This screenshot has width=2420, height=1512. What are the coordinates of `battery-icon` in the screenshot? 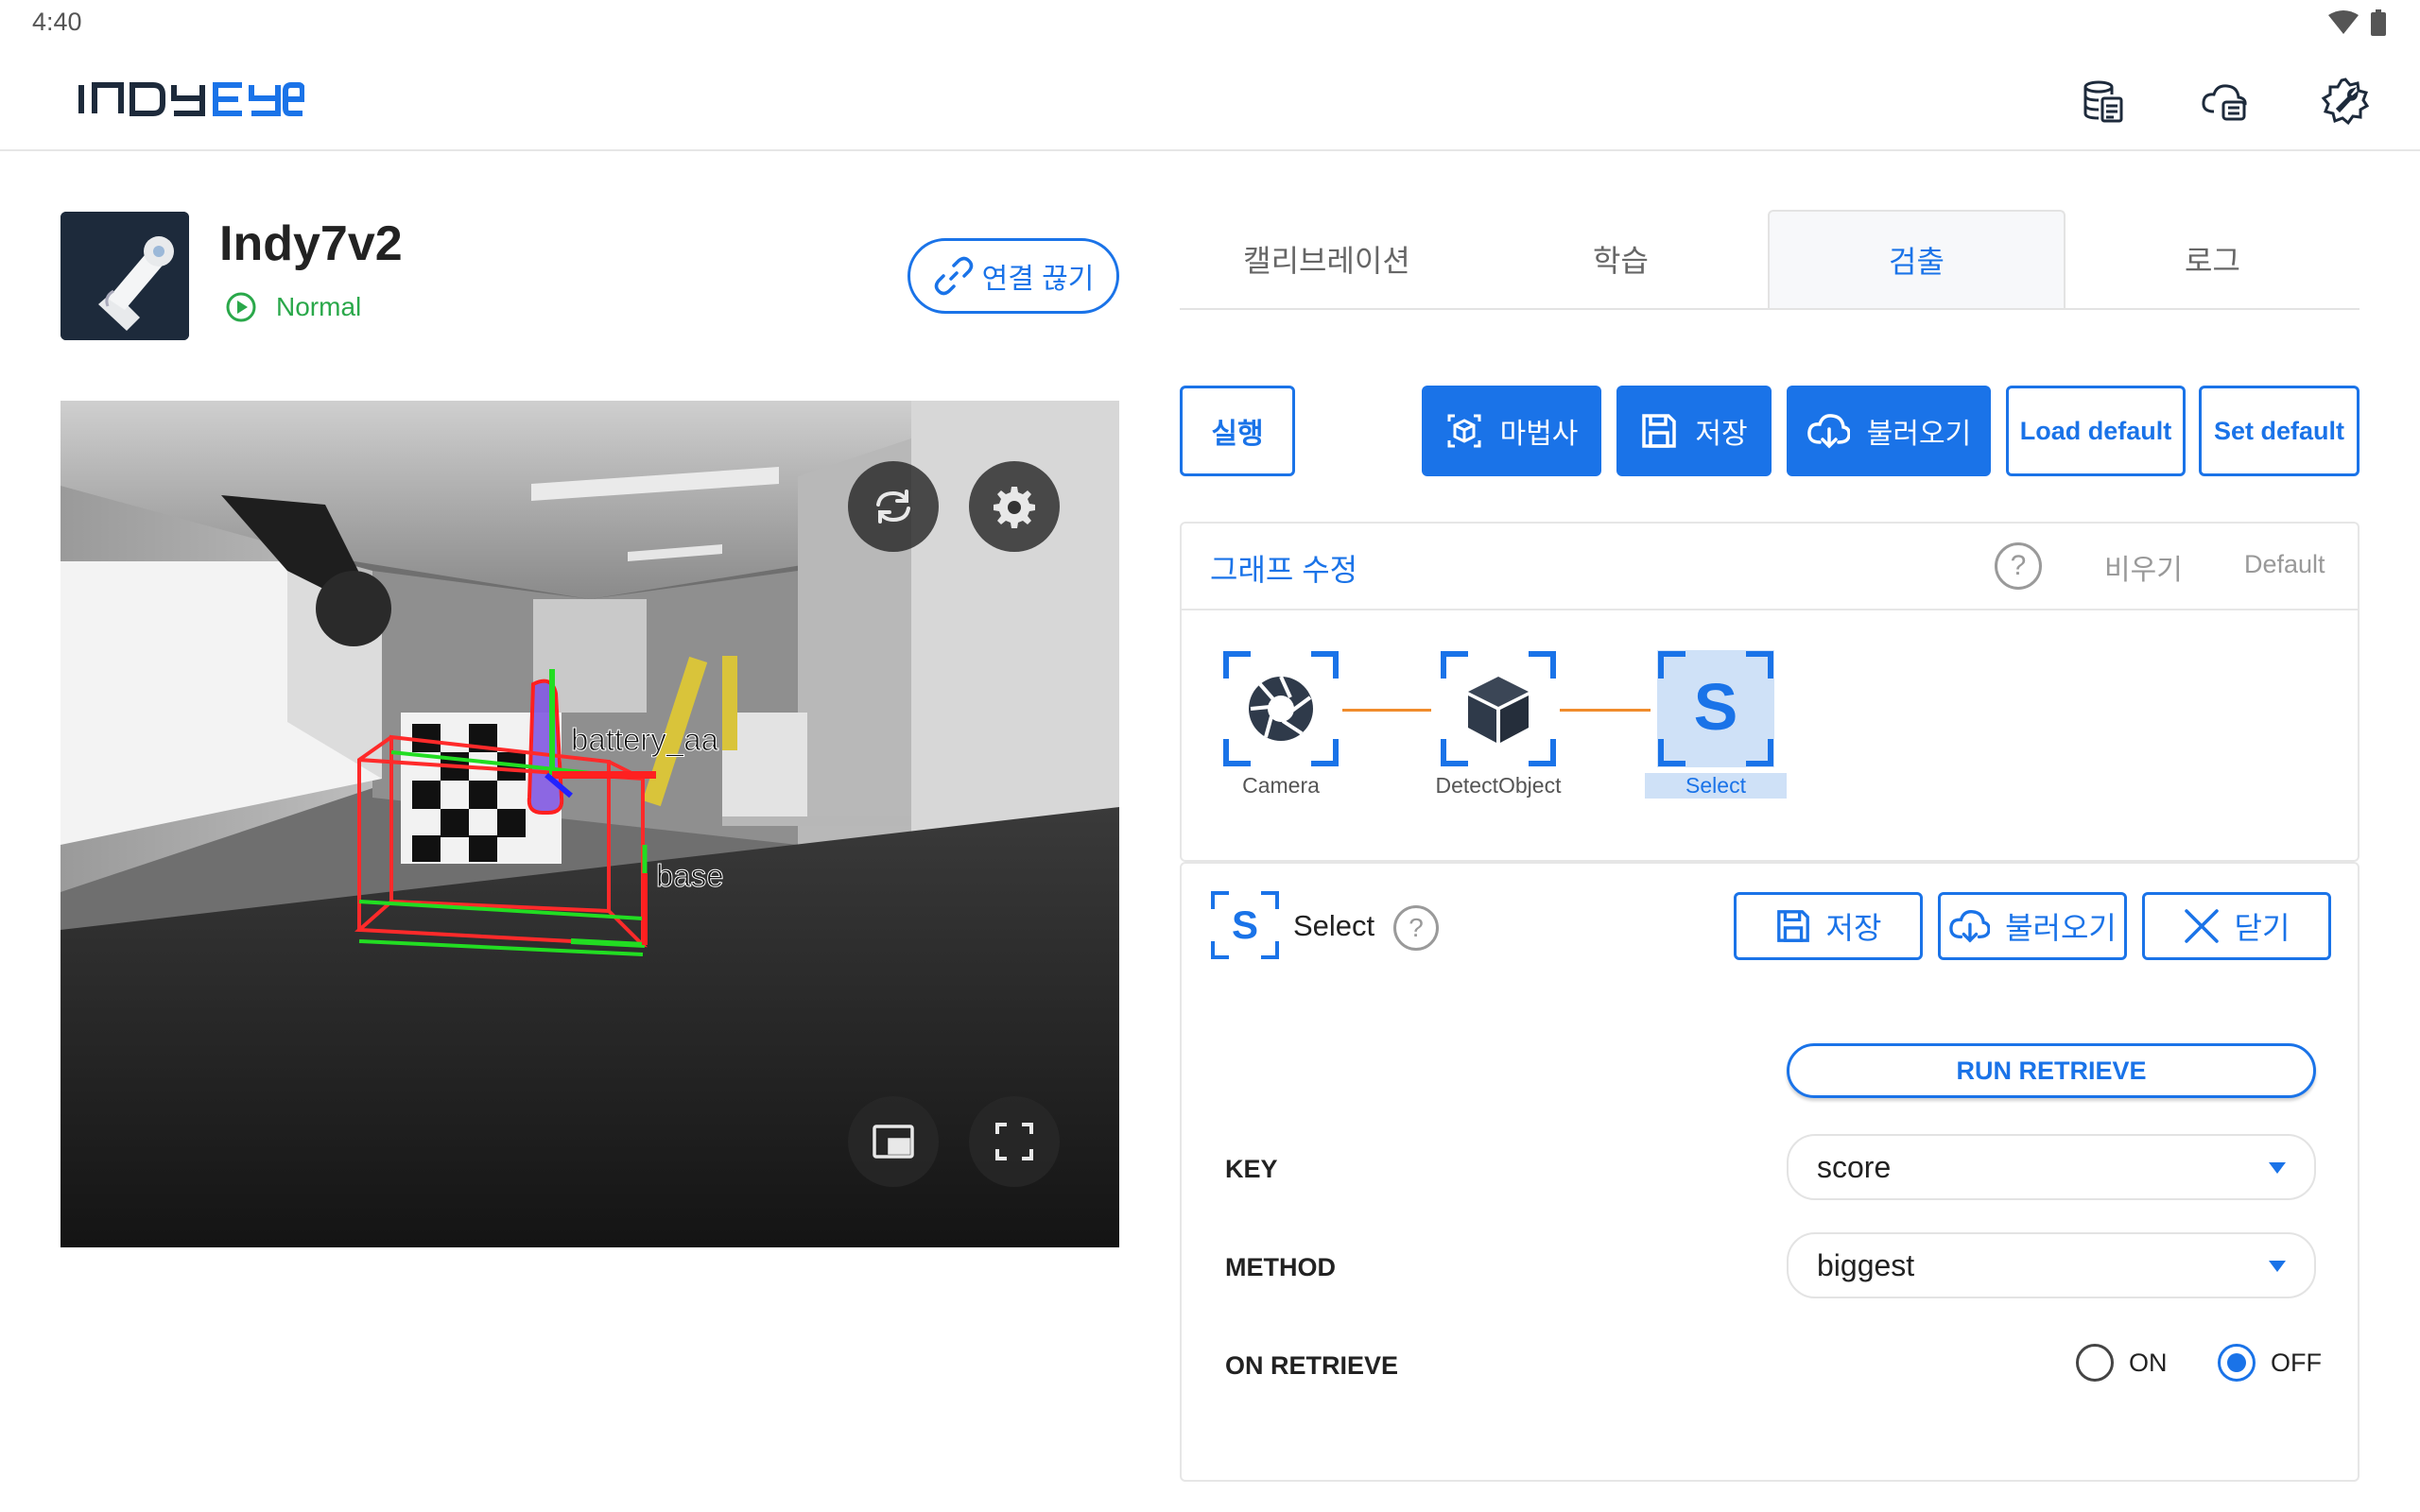 It's located at (2378, 22).